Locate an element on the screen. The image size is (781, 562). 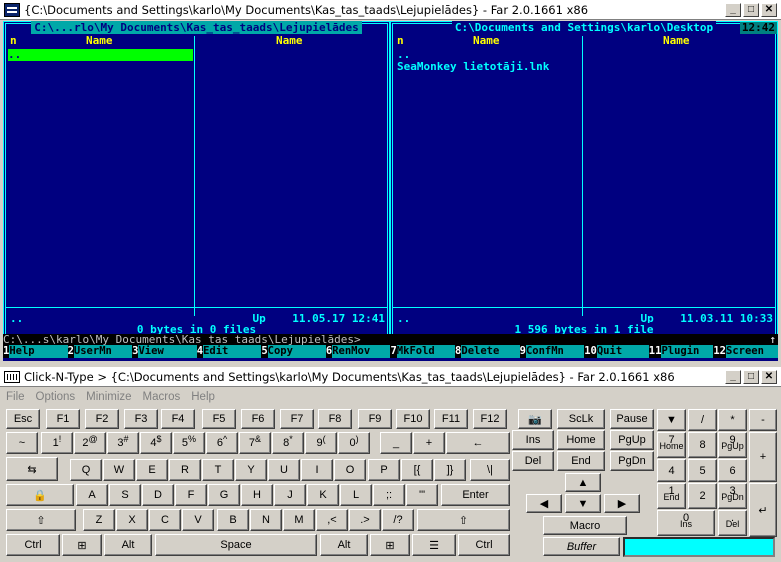
key-f5: F5 is located at coordinates (219, 419).